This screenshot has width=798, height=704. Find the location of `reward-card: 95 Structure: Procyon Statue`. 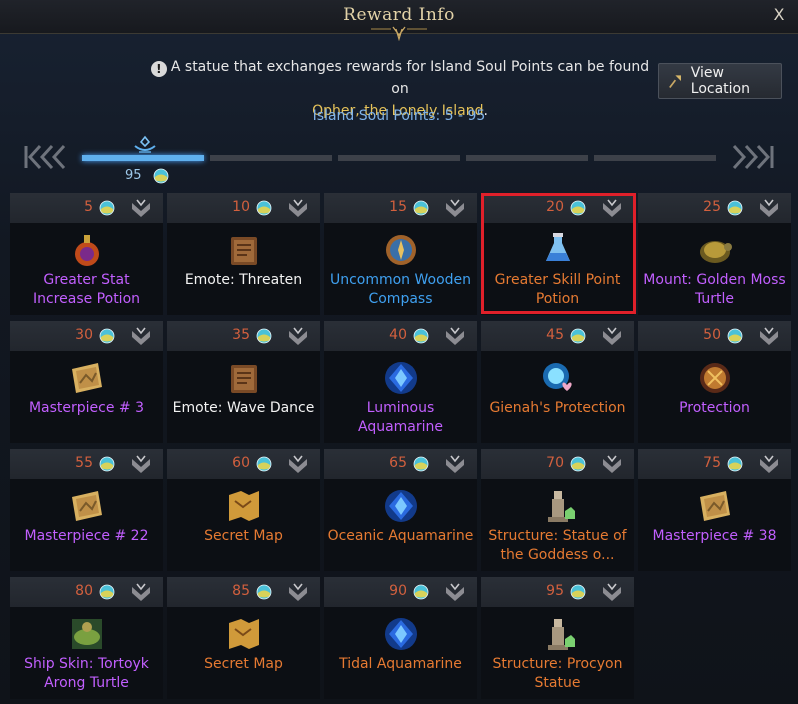

reward-card: 95 Structure: Procyon Statue is located at coordinates (557, 638).